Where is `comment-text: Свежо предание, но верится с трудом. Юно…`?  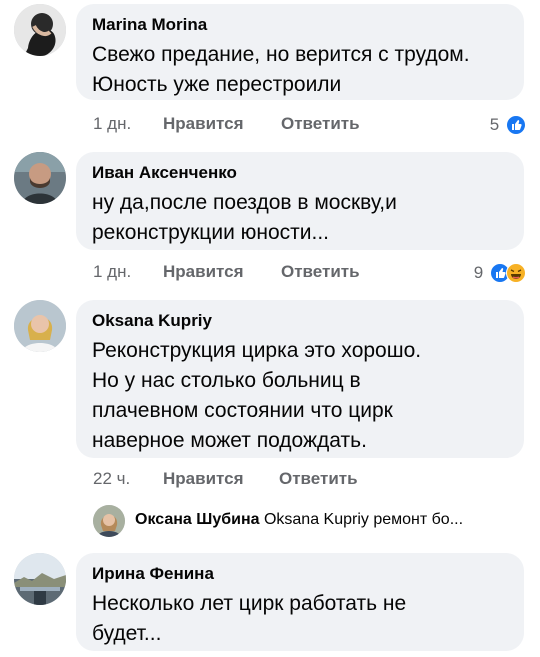 comment-text: Свежо предание, но верится с трудом. Юно… is located at coordinates (281, 69).